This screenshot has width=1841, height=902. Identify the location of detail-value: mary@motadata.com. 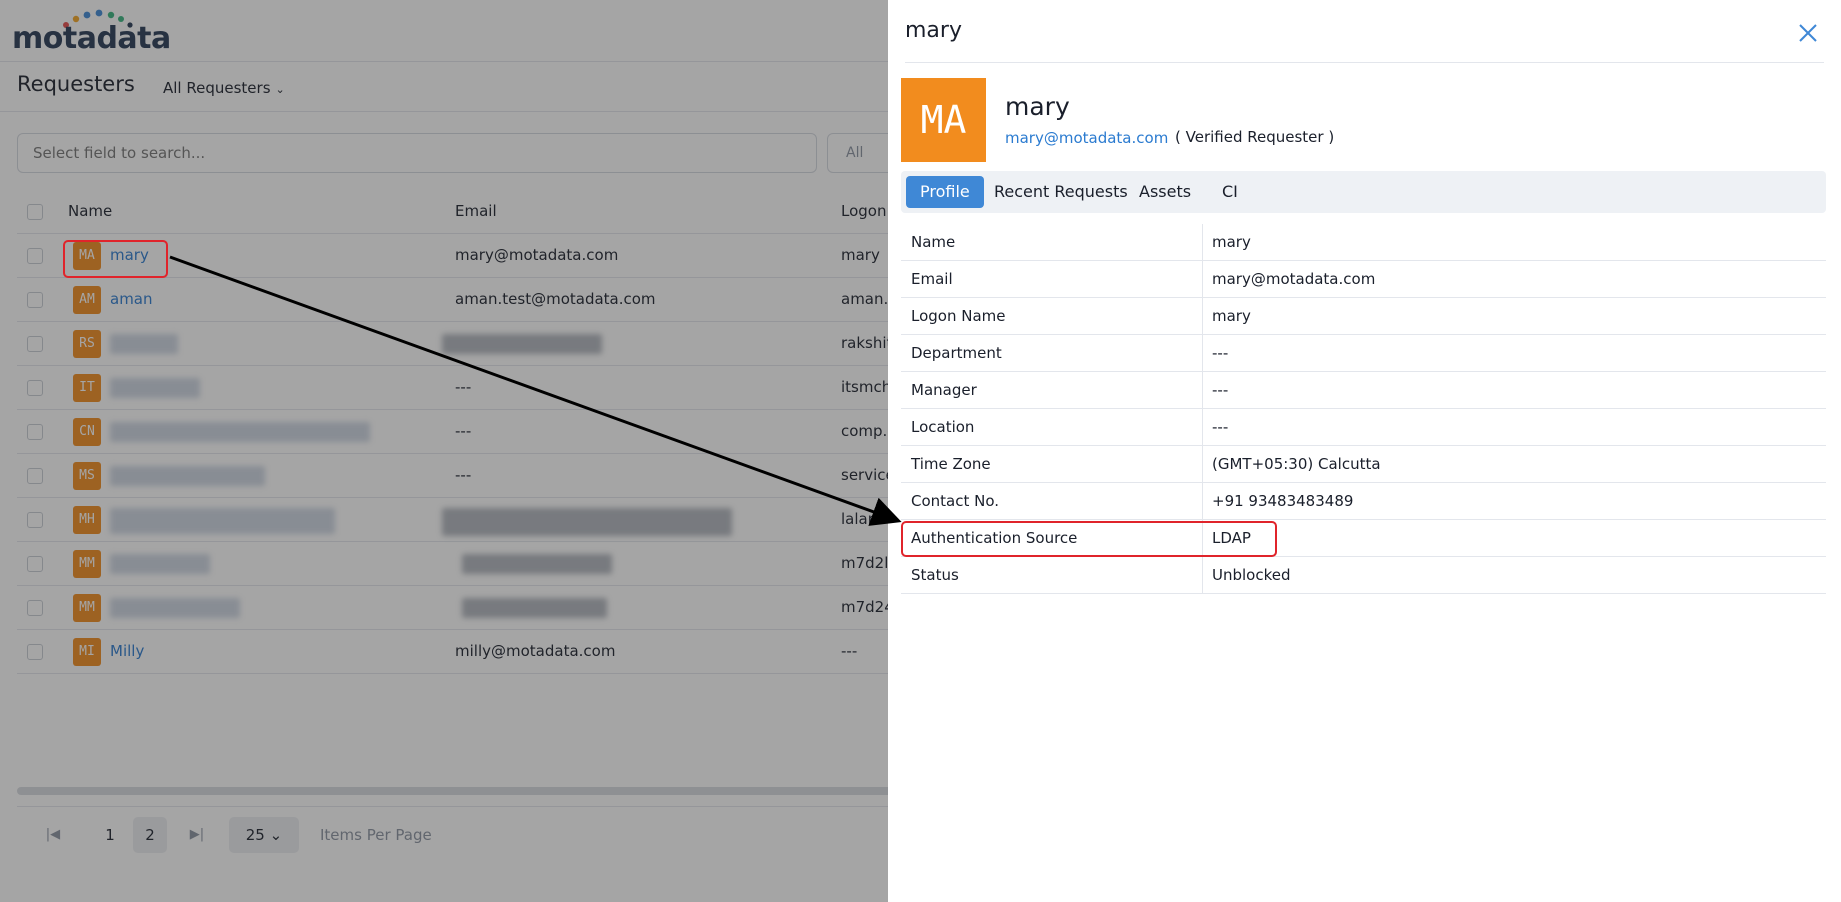
(1294, 279).